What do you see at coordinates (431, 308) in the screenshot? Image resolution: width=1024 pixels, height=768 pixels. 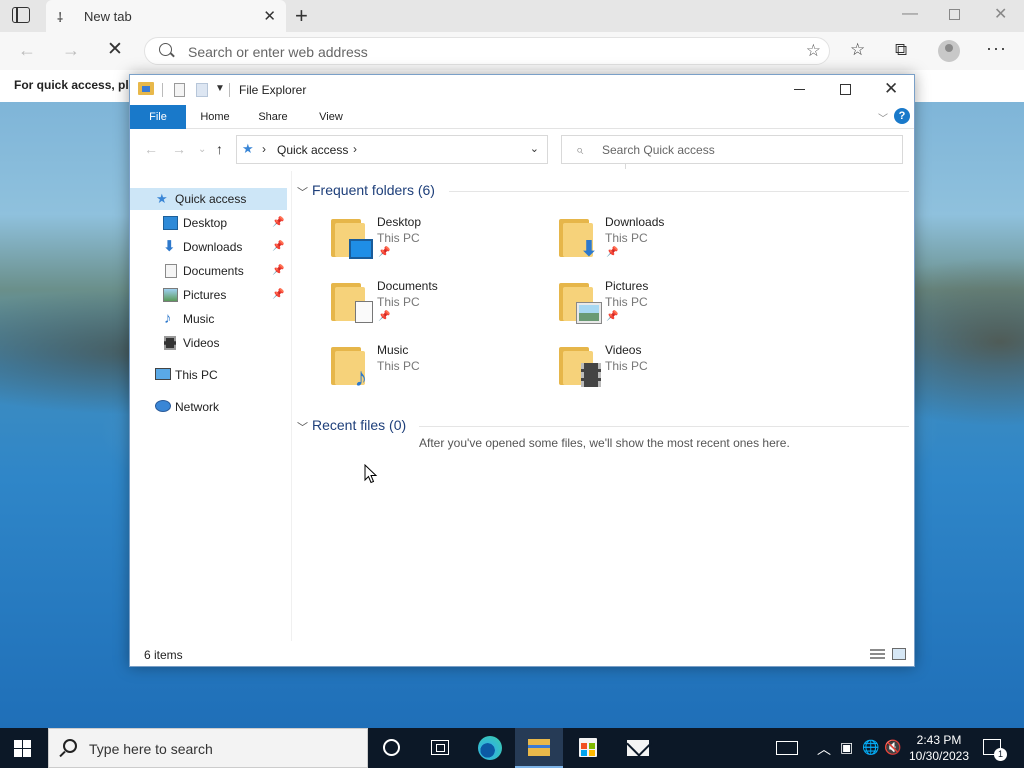 I see `folder-tile-documents: Documents This PC 📌` at bounding box center [431, 308].